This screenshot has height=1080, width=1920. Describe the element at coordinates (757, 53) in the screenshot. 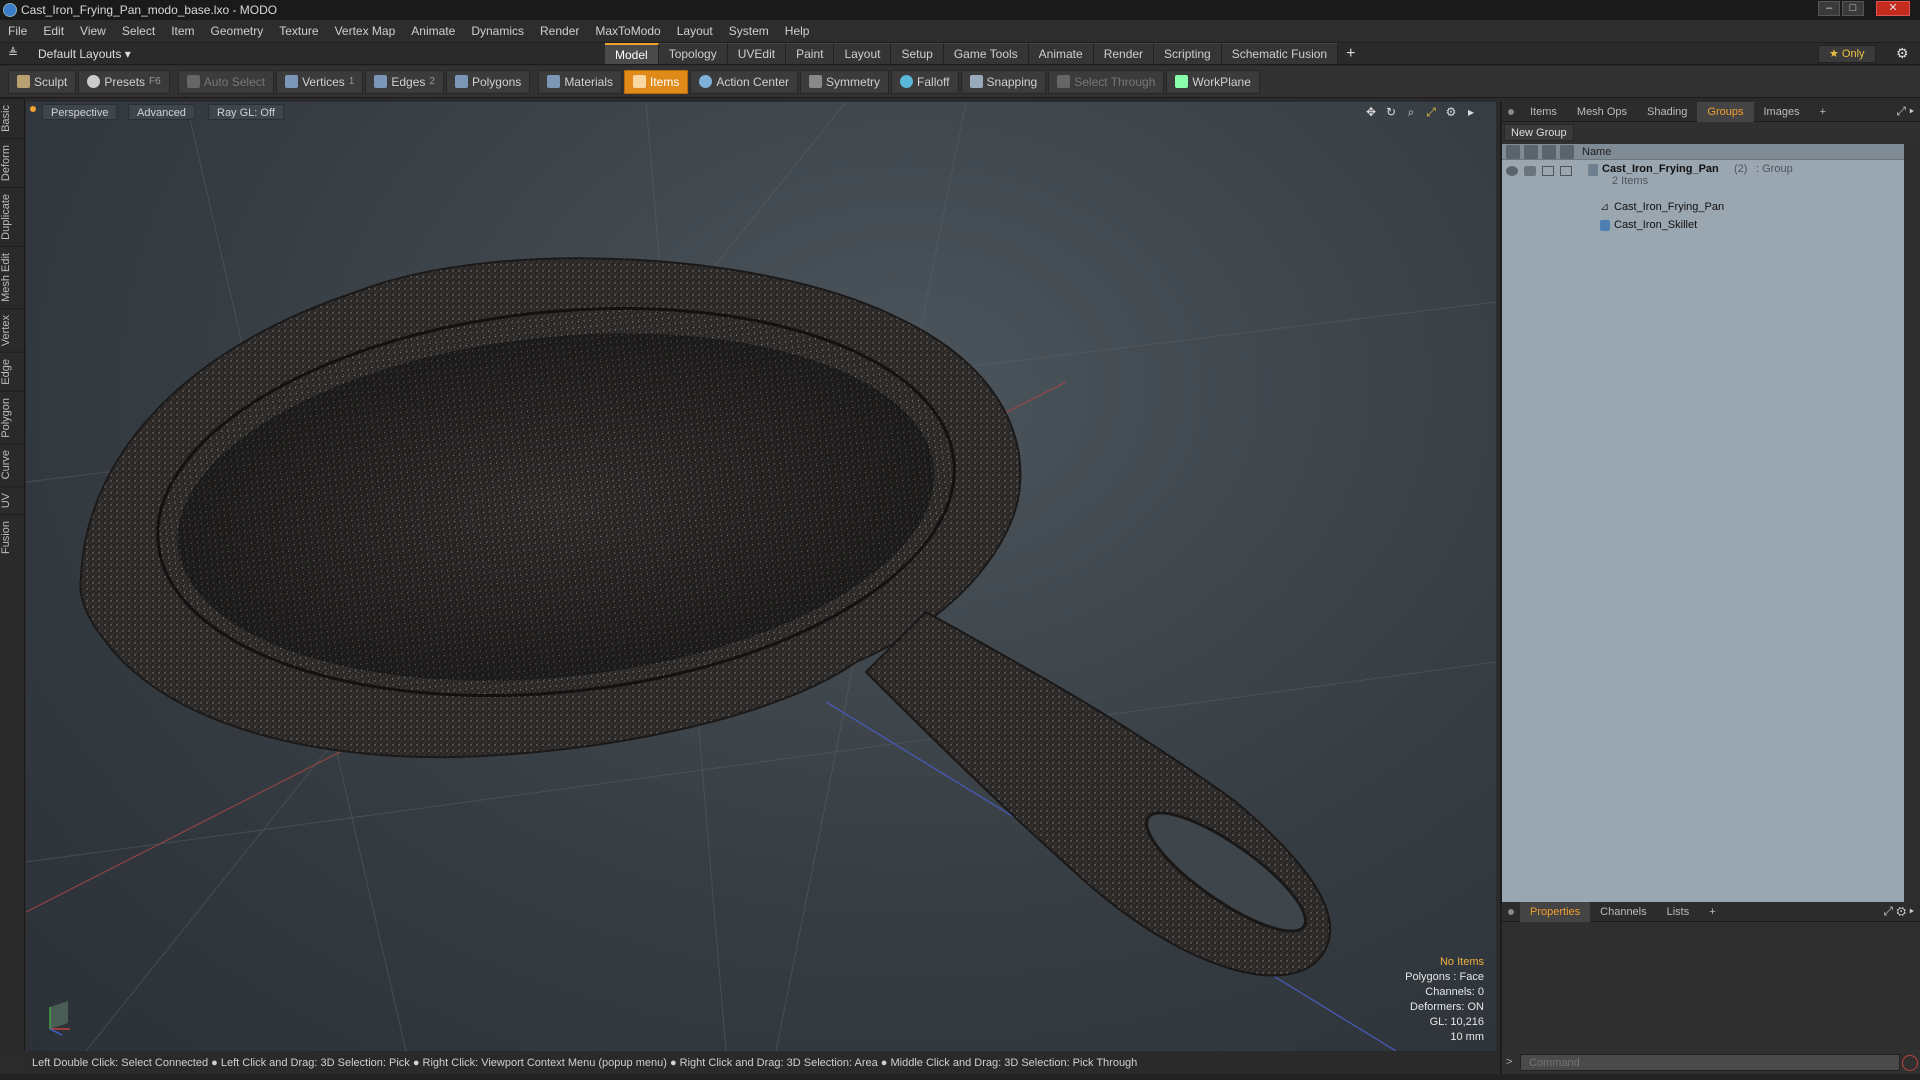

I see `tab-uvedit: UVEdit` at that location.